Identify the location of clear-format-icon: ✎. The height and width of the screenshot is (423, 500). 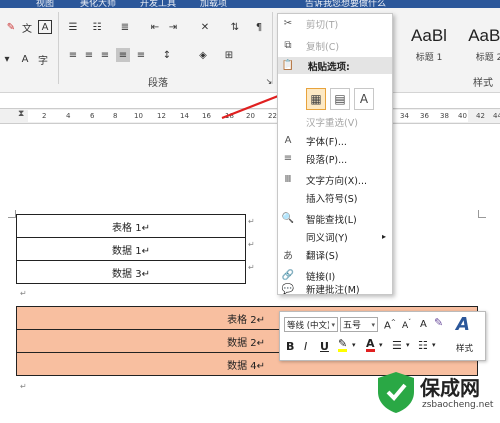
(11, 27).